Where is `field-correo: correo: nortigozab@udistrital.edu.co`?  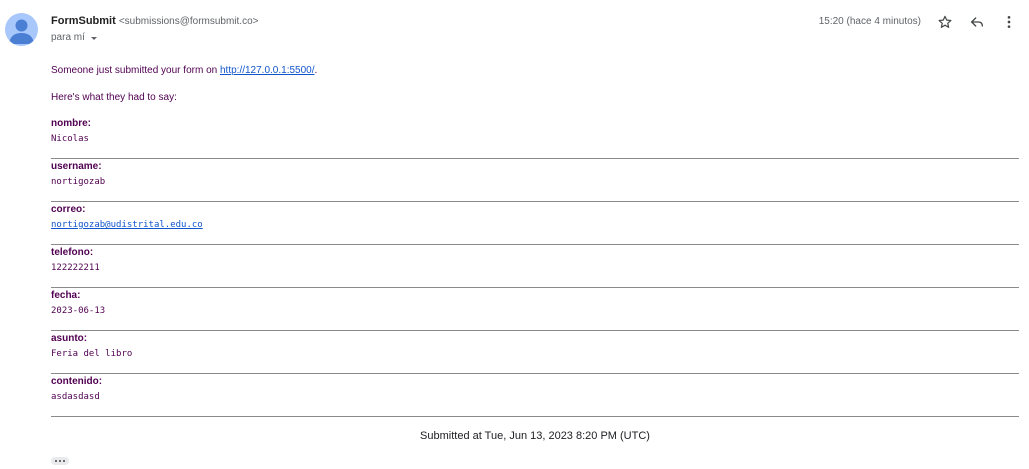
field-correo: correo: nortigozab@udistrital.edu.co is located at coordinates (535, 224).